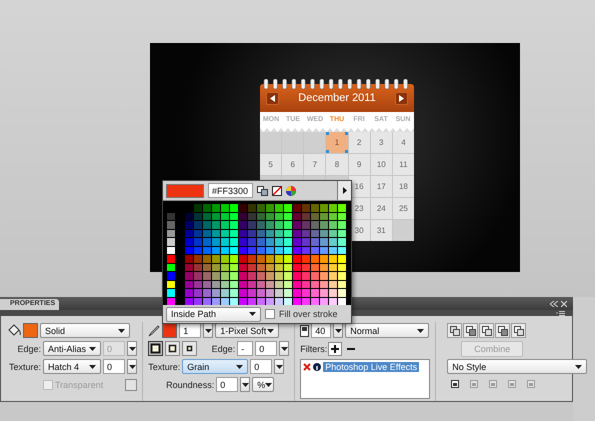 This screenshot has height=421, width=595. I want to click on checkbox, so click(270, 314).